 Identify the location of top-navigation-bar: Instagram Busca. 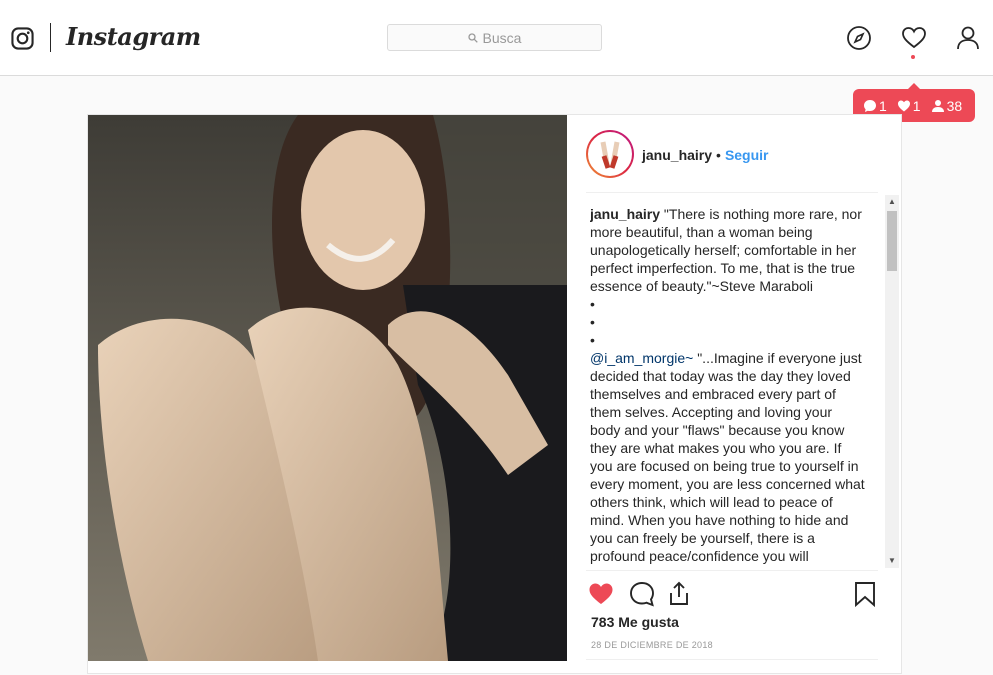
(496, 38).